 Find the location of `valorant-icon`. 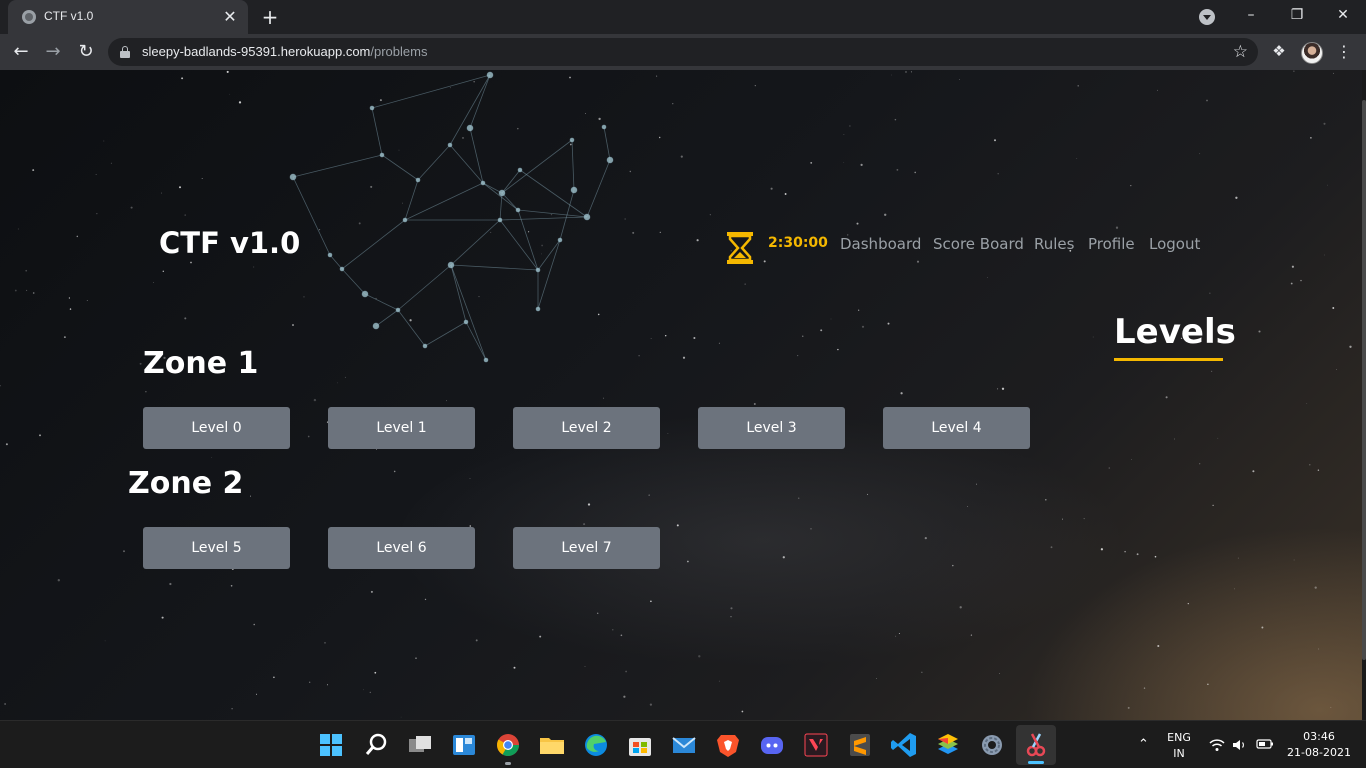

valorant-icon is located at coordinates (816, 745).